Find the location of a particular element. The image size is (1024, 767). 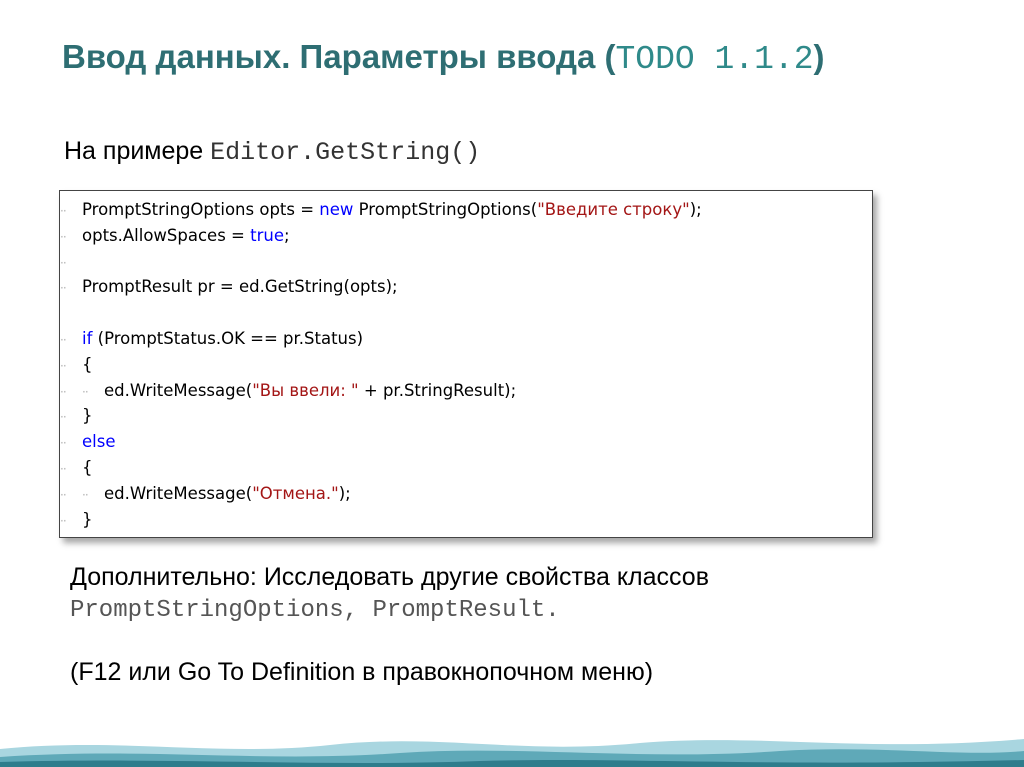

code-line: ·· is located at coordinates (466, 262).